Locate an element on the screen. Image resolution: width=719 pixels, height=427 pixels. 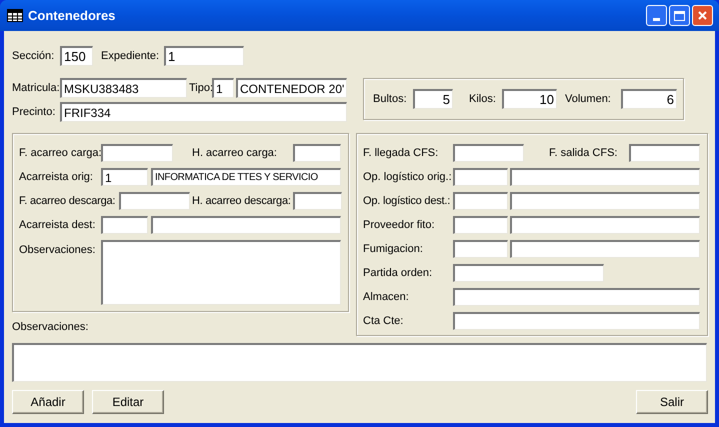
exit-button: Salir is located at coordinates (672, 402).